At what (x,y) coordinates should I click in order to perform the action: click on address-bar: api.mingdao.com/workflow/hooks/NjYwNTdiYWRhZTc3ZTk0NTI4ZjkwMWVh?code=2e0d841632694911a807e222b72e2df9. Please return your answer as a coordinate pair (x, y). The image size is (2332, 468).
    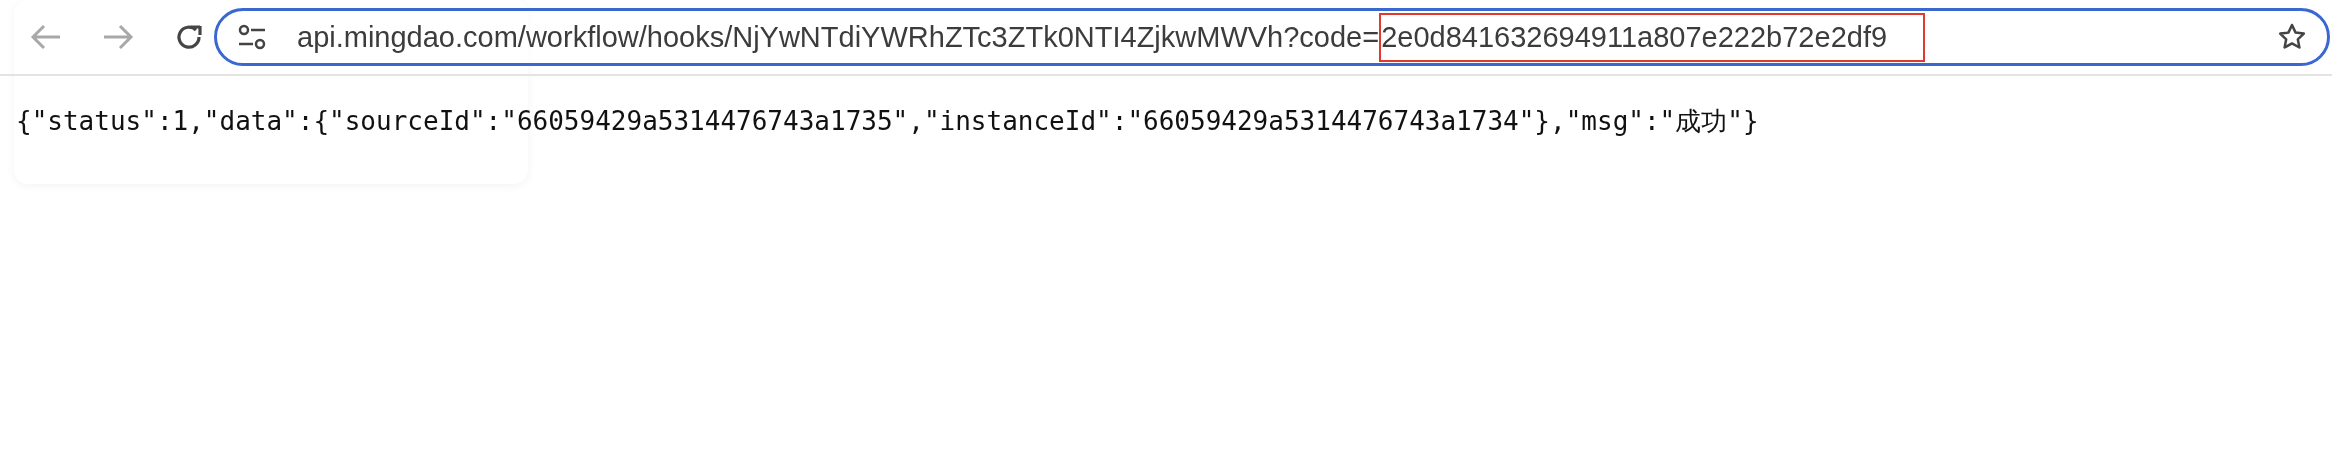
    Looking at the image, I should click on (1272, 37).